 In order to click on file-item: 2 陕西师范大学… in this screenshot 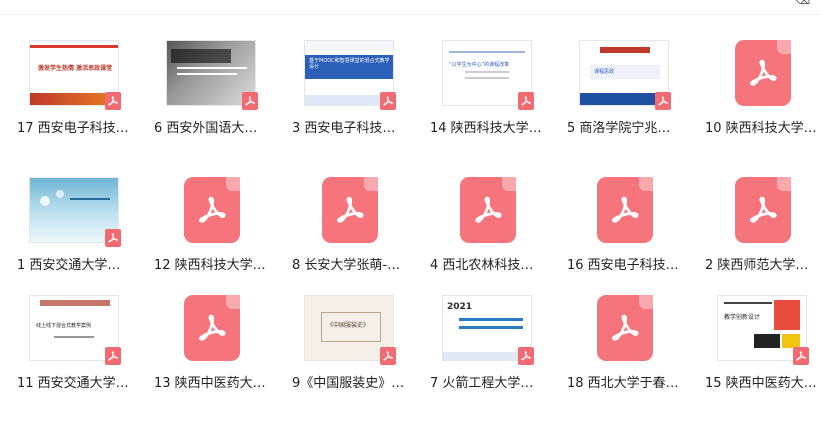, I will do `click(760, 216)`.